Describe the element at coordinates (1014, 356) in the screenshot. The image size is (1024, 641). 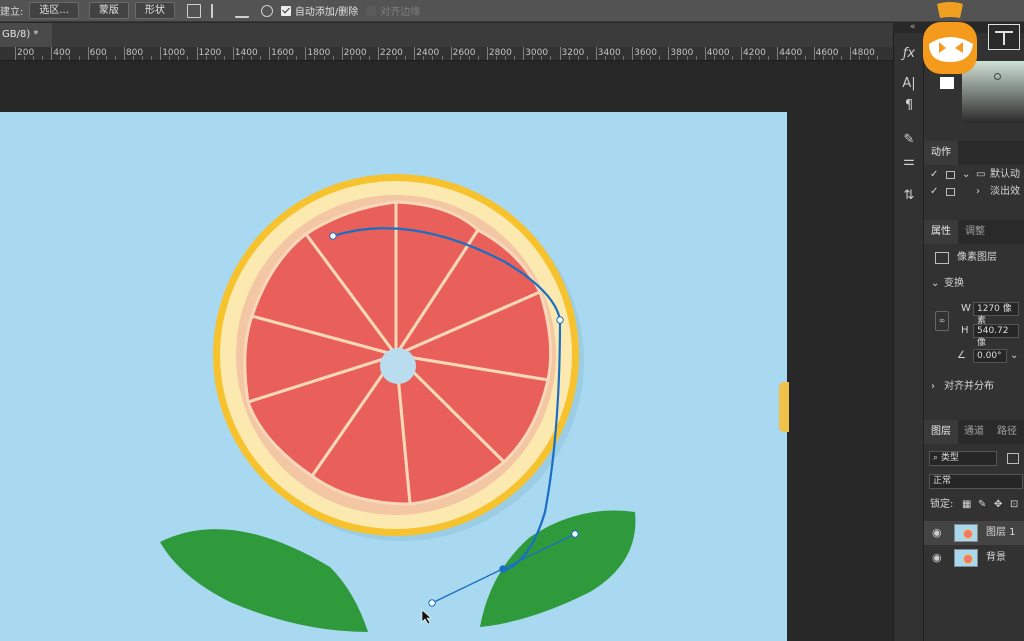
I see `chevron-down-icon: ⌄` at that location.